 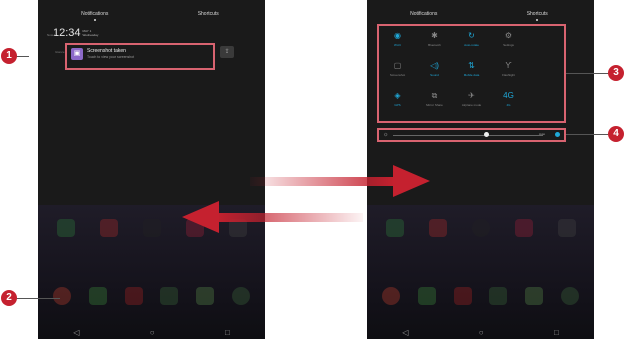 I want to click on arrow-left, so click(x=272, y=217).